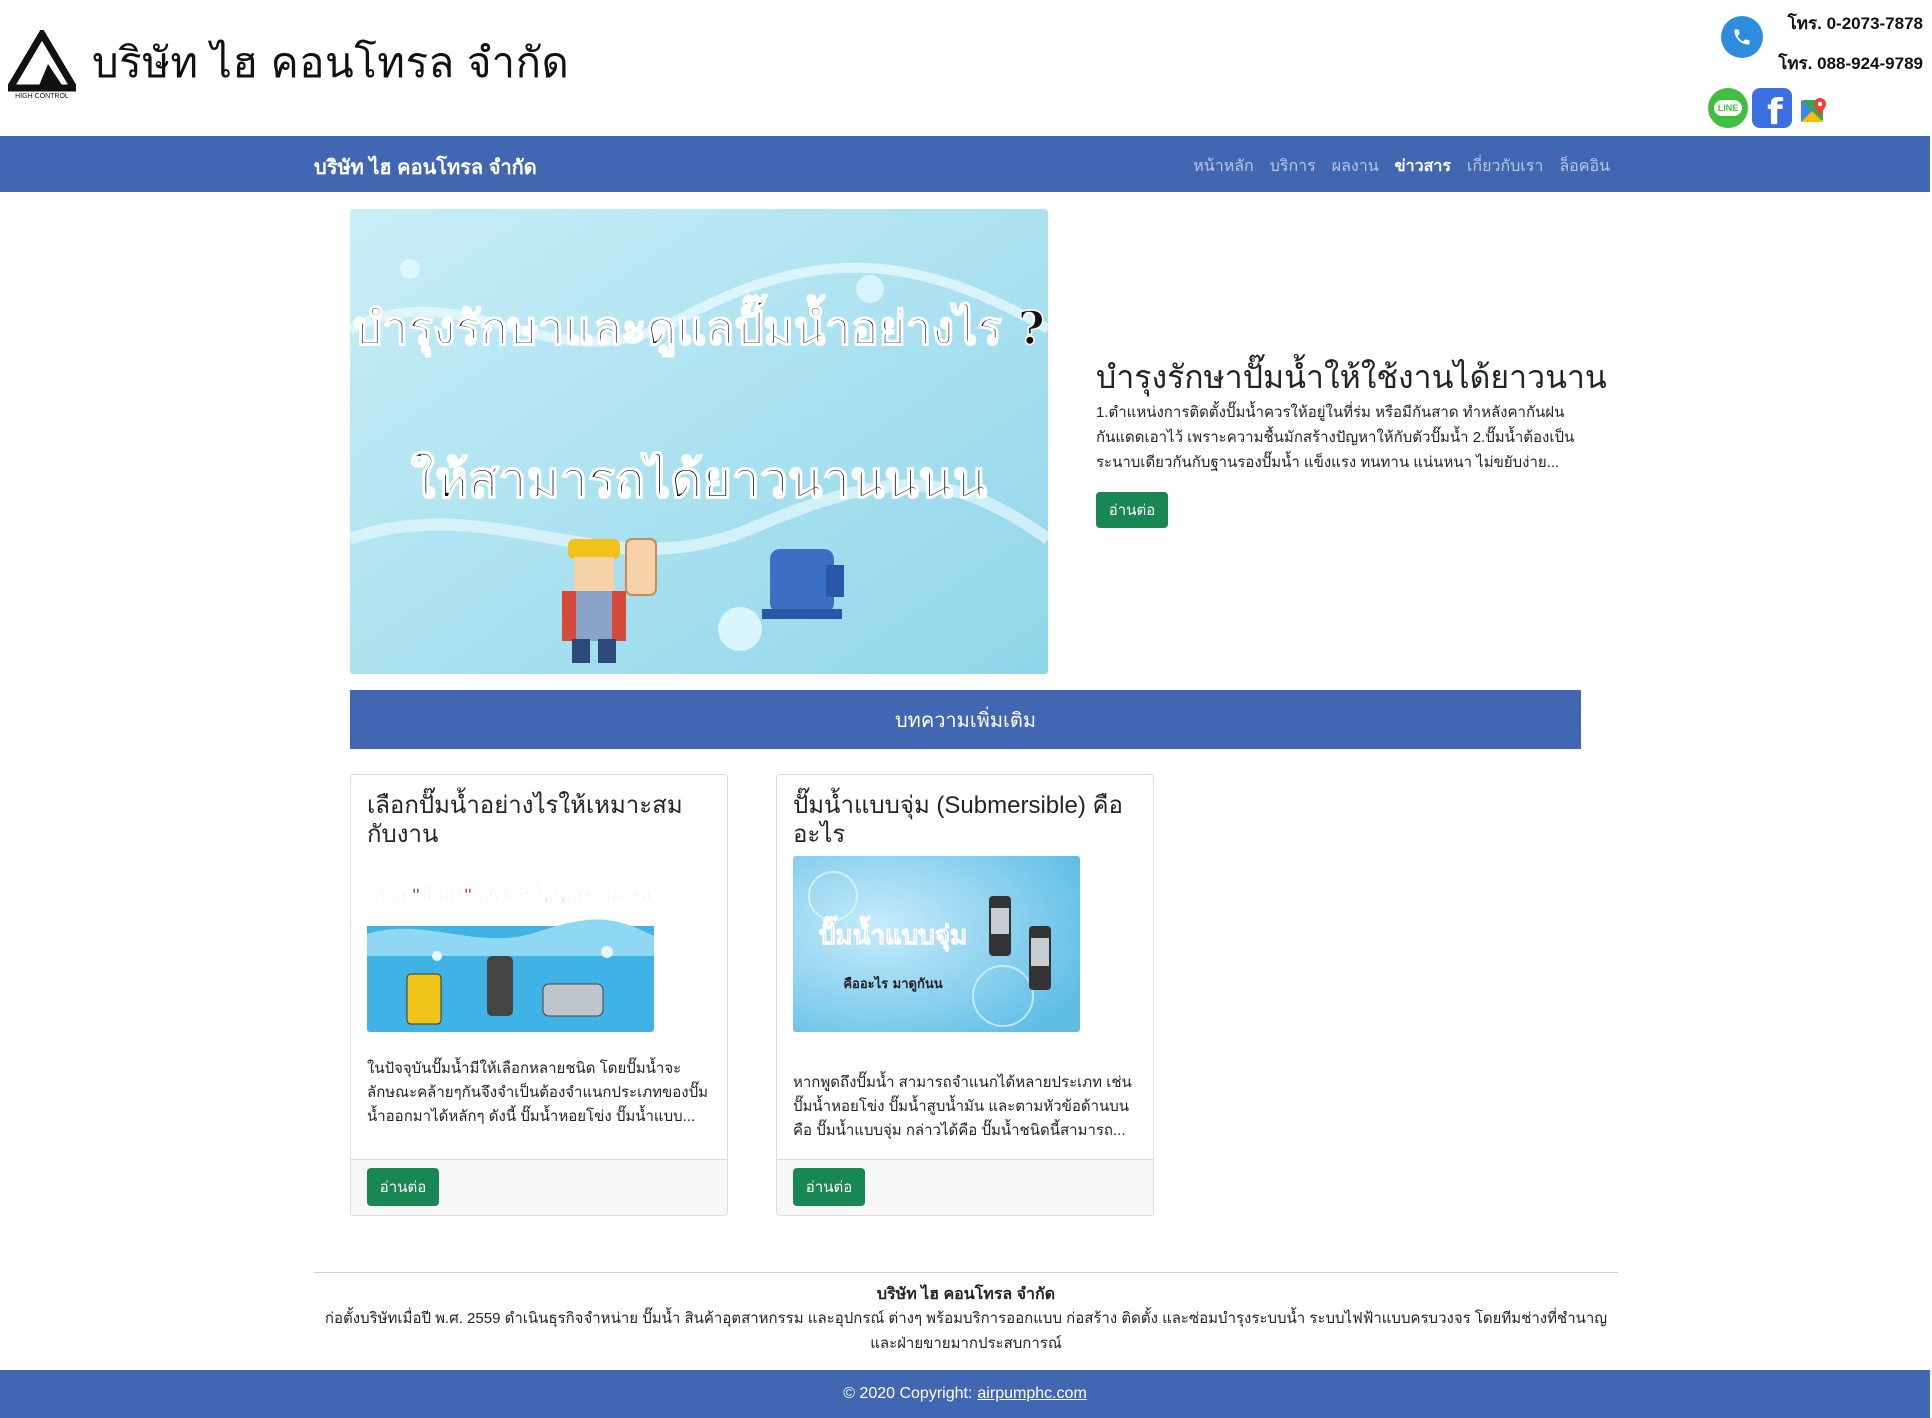 The width and height of the screenshot is (1932, 1418). I want to click on copyright-text: © 2020 Copyright:, so click(908, 1393).